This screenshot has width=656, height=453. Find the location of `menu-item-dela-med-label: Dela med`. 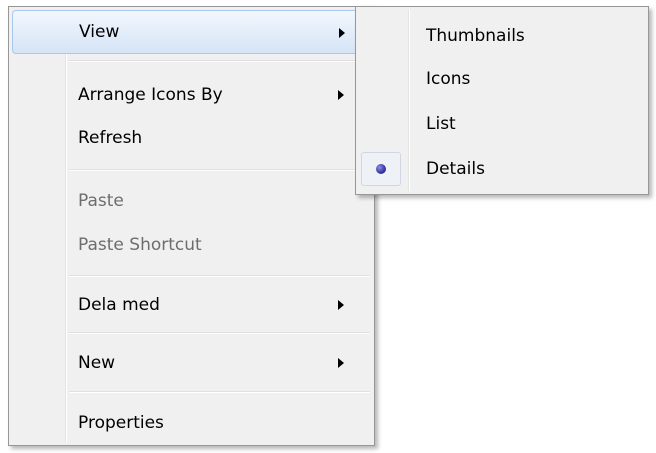

menu-item-dela-med-label: Dela med is located at coordinates (119, 305).